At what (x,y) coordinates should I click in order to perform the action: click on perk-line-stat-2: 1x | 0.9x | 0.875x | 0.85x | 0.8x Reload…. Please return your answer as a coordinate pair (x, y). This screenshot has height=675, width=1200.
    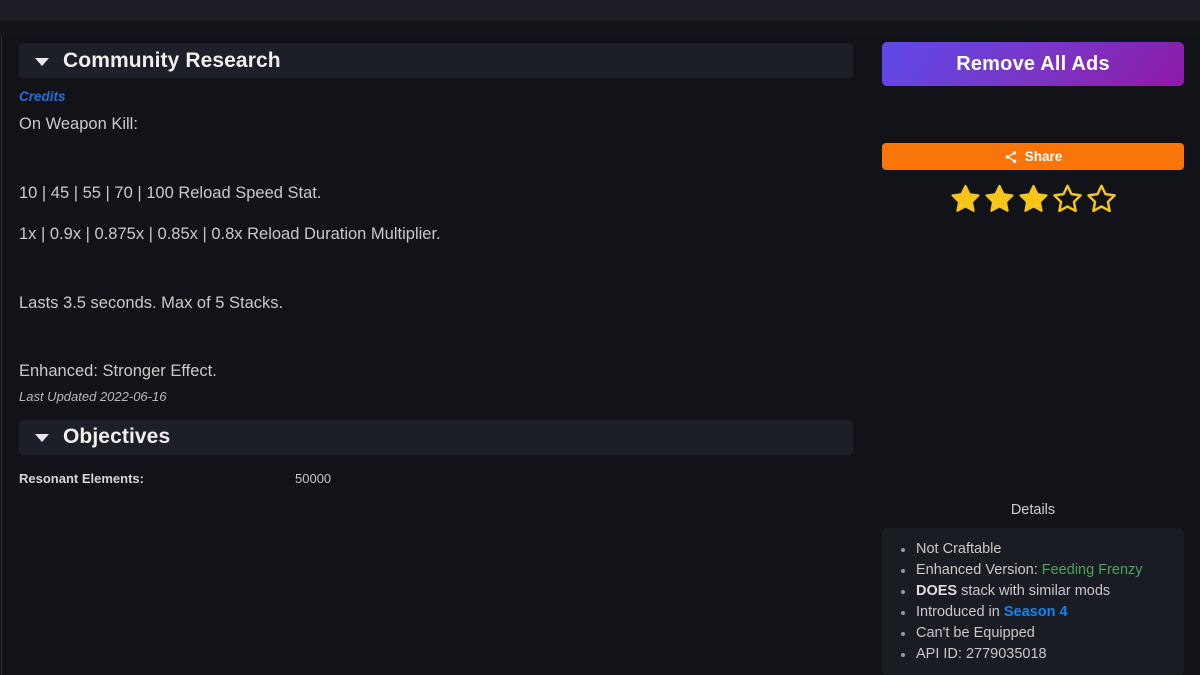
    Looking at the image, I should click on (230, 234).